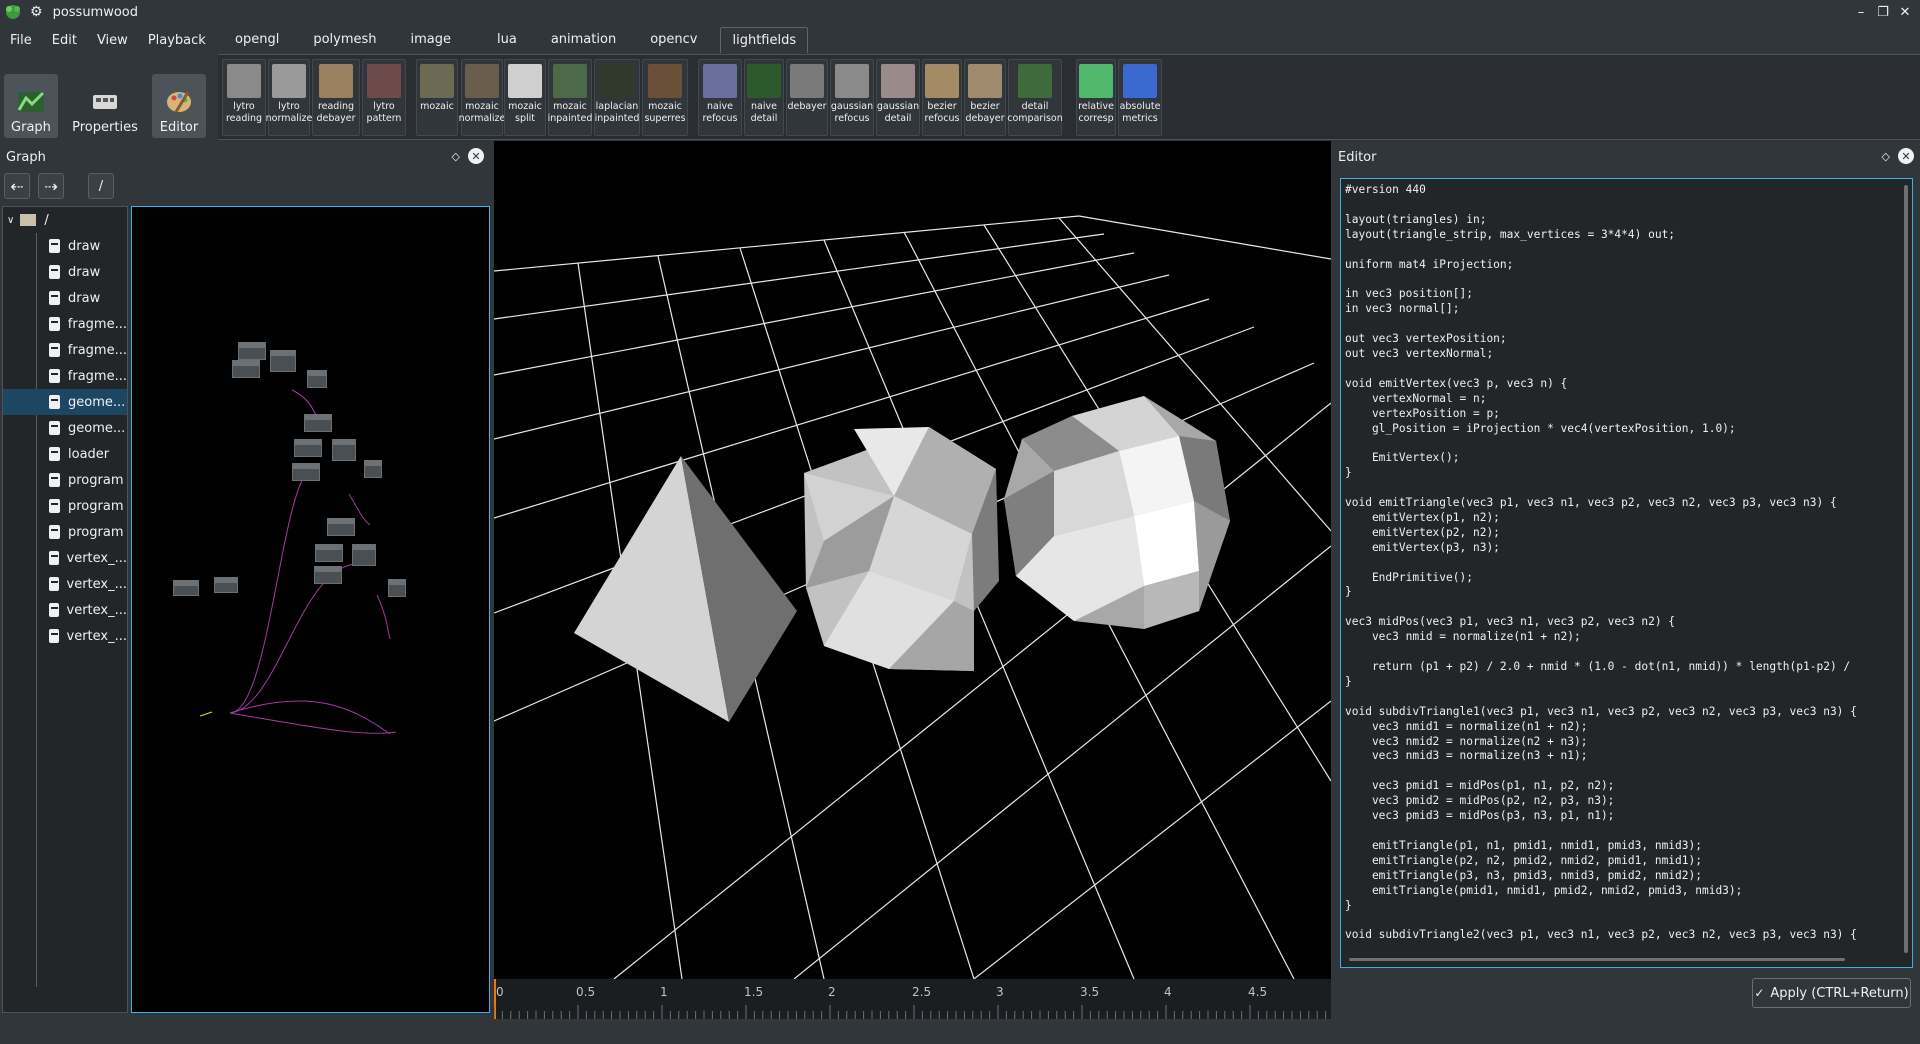 This screenshot has width=1920, height=1044. I want to click on editor-vertical-scrollbar, so click(1906, 569).